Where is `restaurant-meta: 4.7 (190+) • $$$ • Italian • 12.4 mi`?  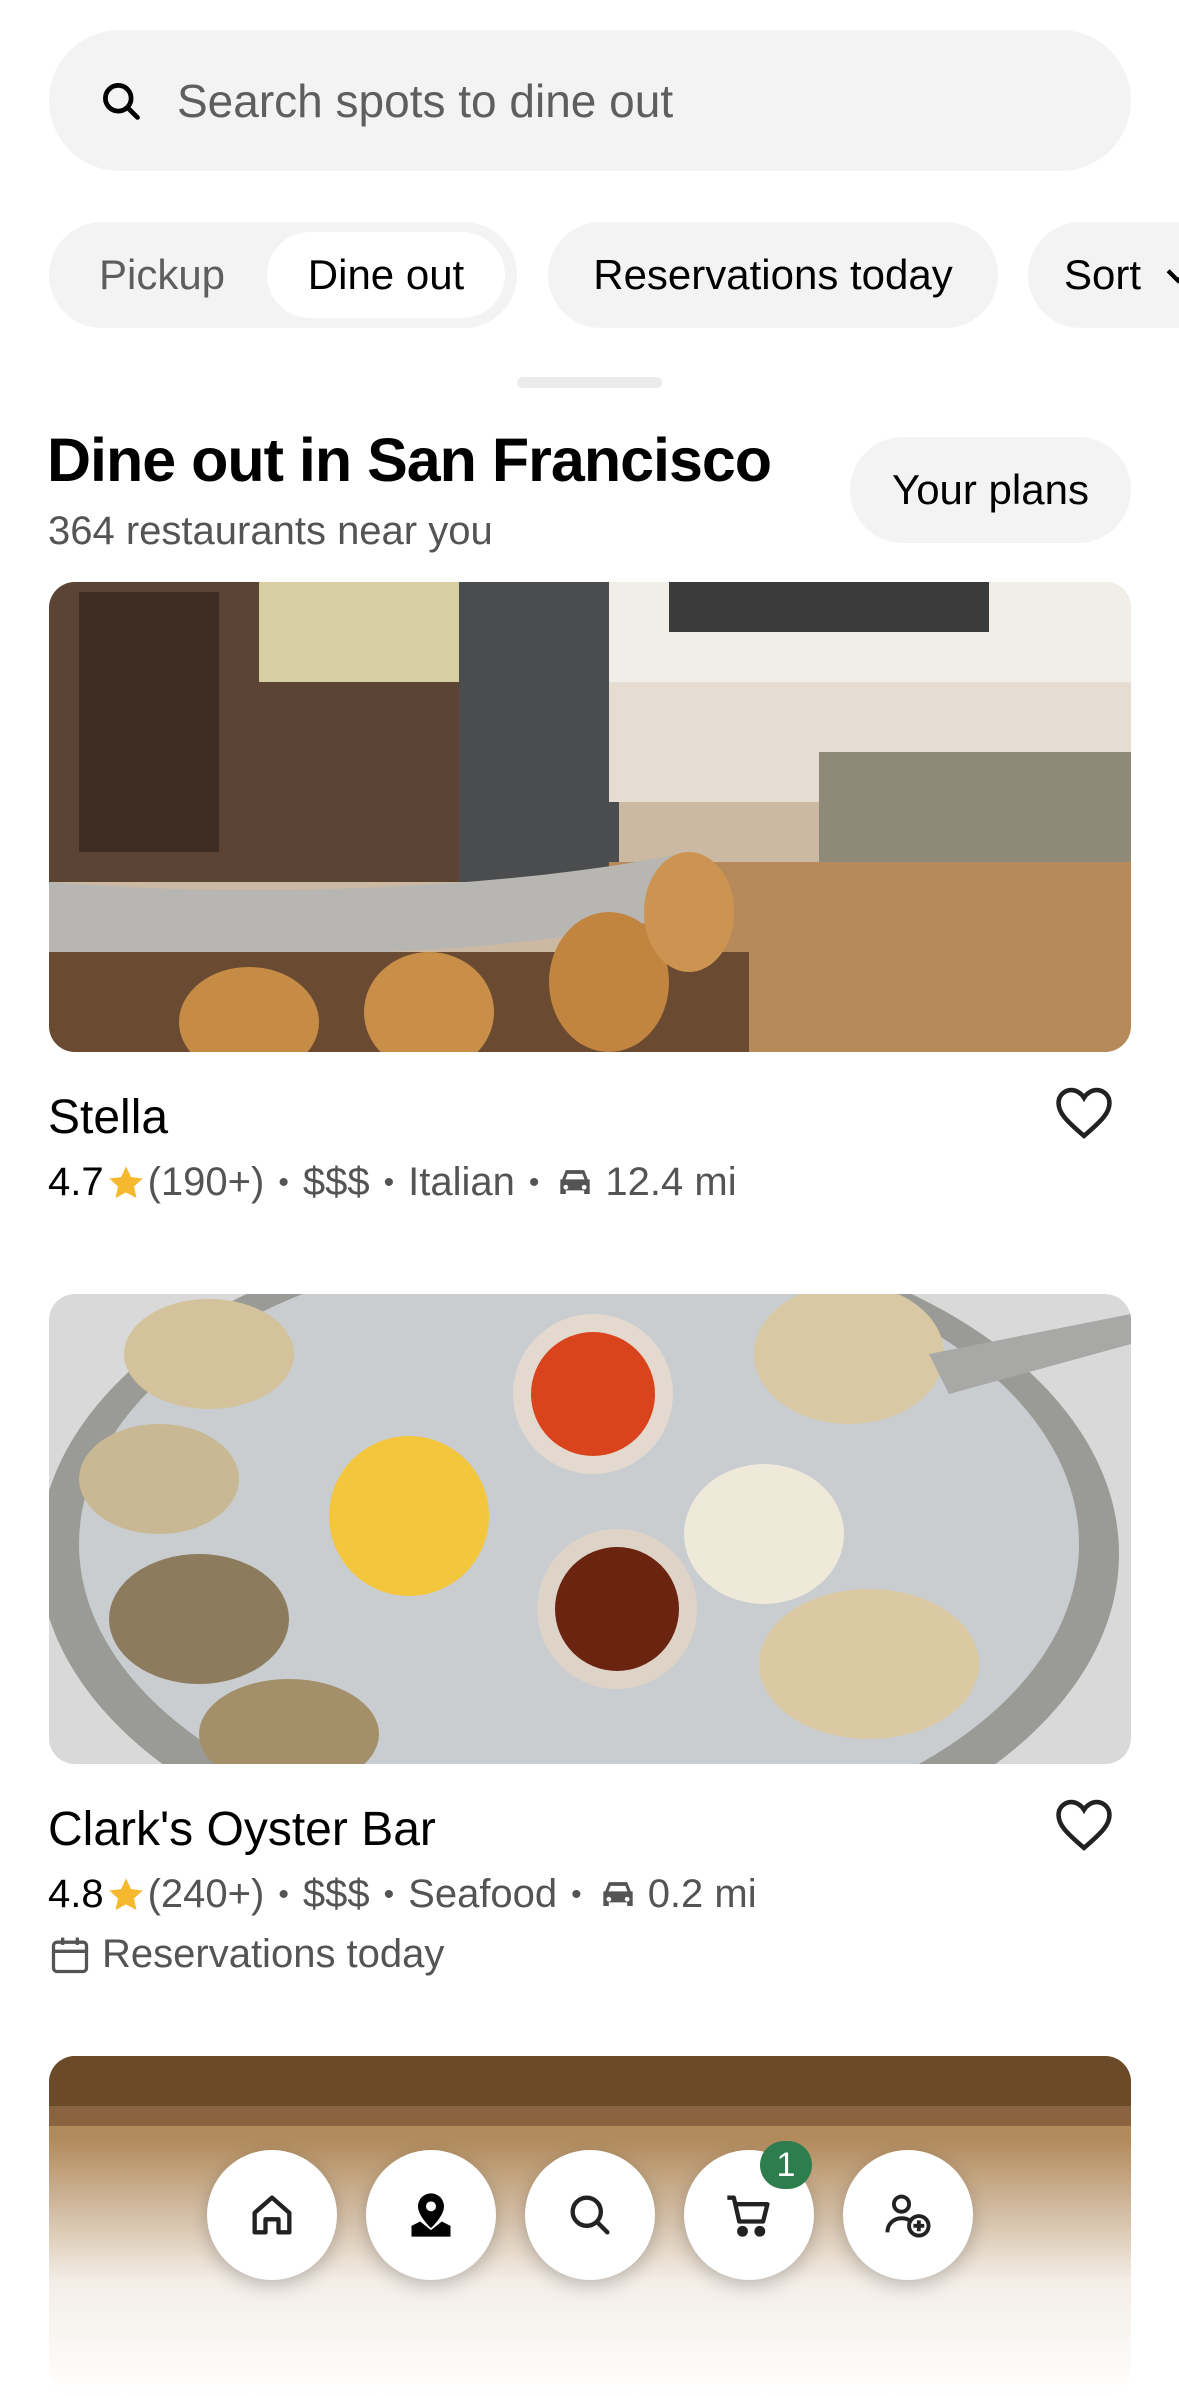 restaurant-meta: 4.7 (190+) • $$$ • Italian • 12.4 mi is located at coordinates (392, 1182).